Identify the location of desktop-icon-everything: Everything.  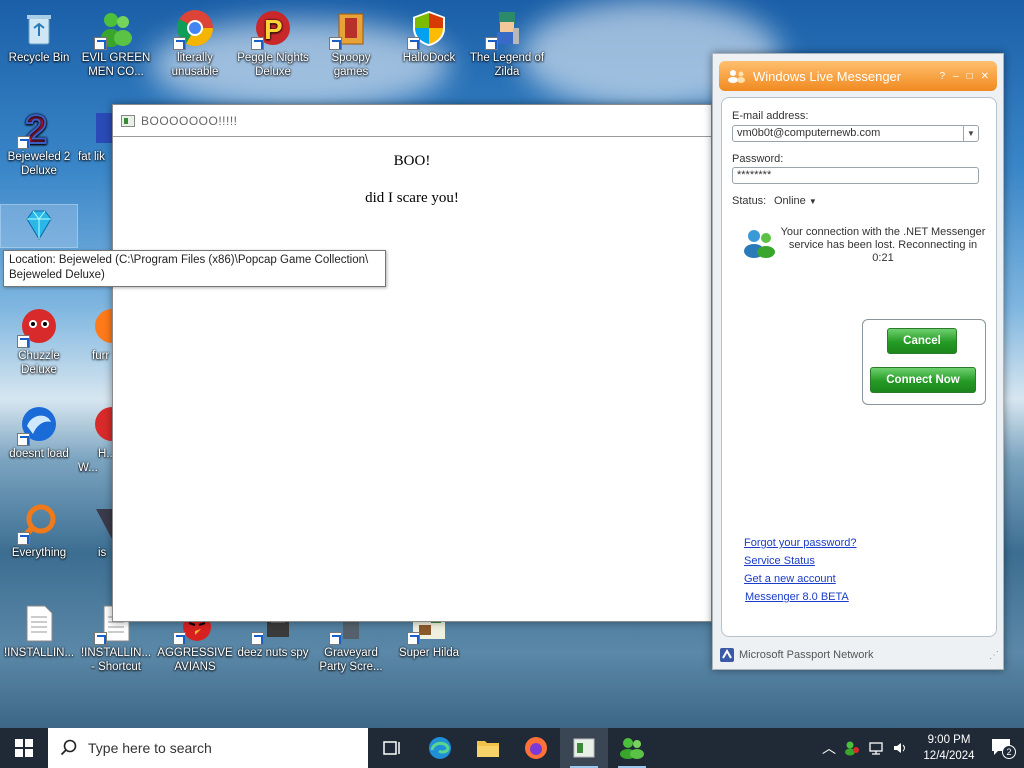
(39, 531).